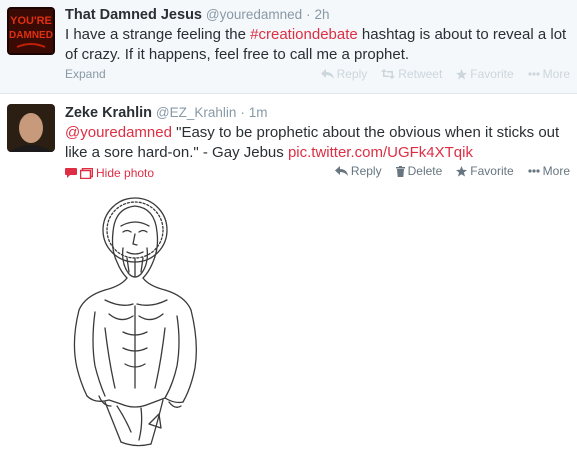  What do you see at coordinates (31, 35) in the screenshot?
I see `svg-text: DAMNED` at bounding box center [31, 35].